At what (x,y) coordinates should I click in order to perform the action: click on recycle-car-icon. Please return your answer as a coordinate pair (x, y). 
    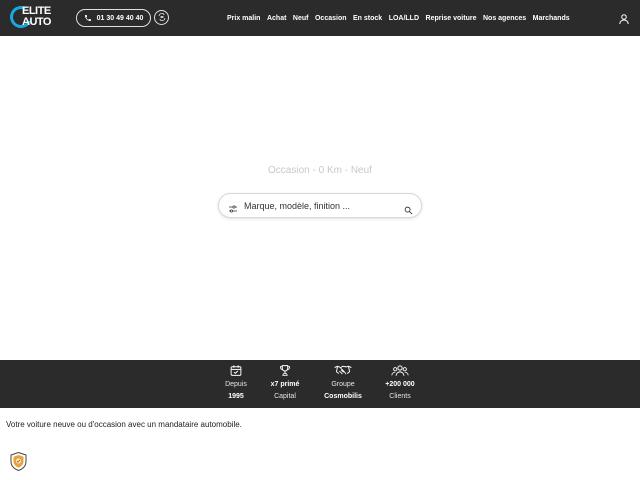
    Looking at the image, I should click on (162, 18).